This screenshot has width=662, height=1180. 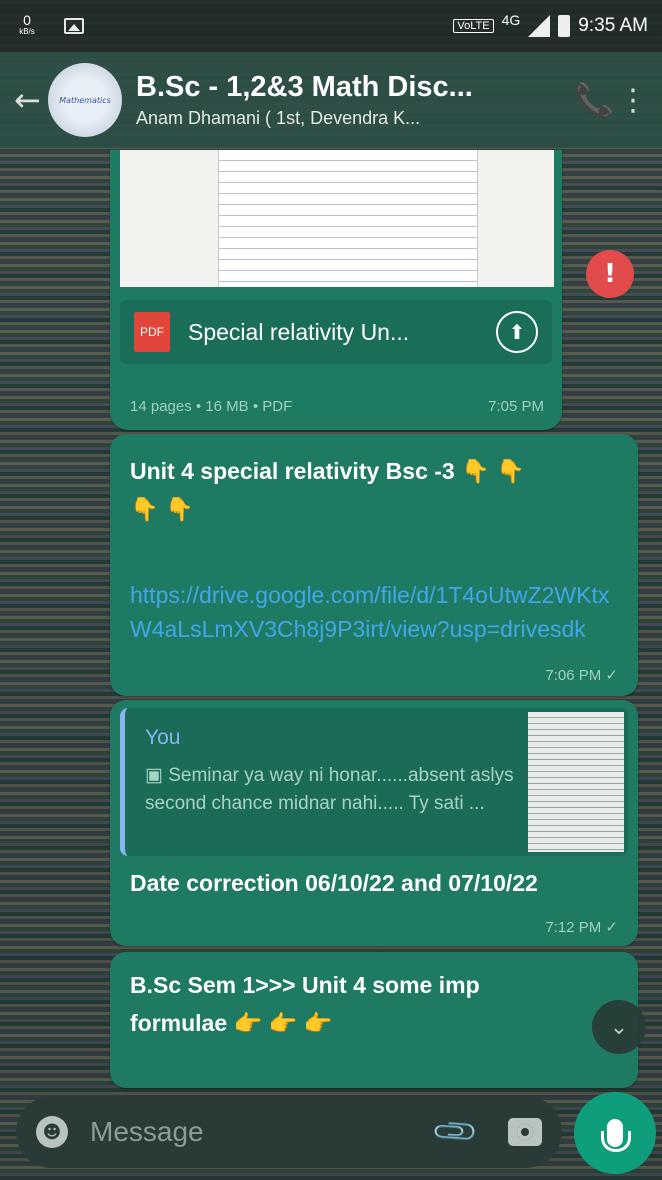 I want to click on message-input, so click(x=235, y=1132).